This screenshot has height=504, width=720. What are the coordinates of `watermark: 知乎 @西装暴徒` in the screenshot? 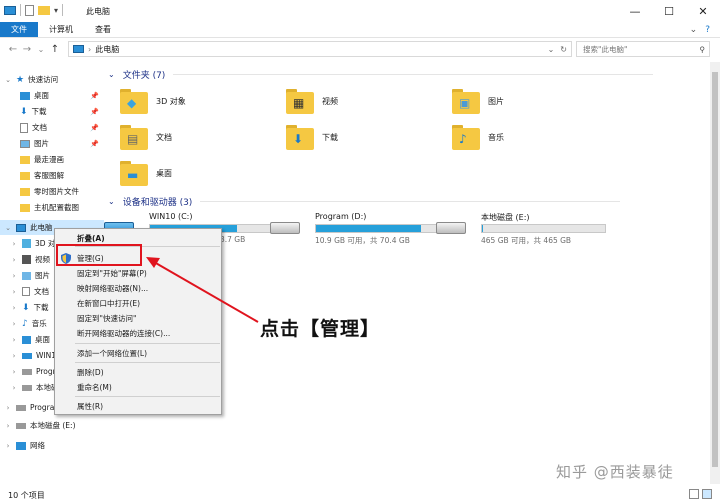 It's located at (615, 472).